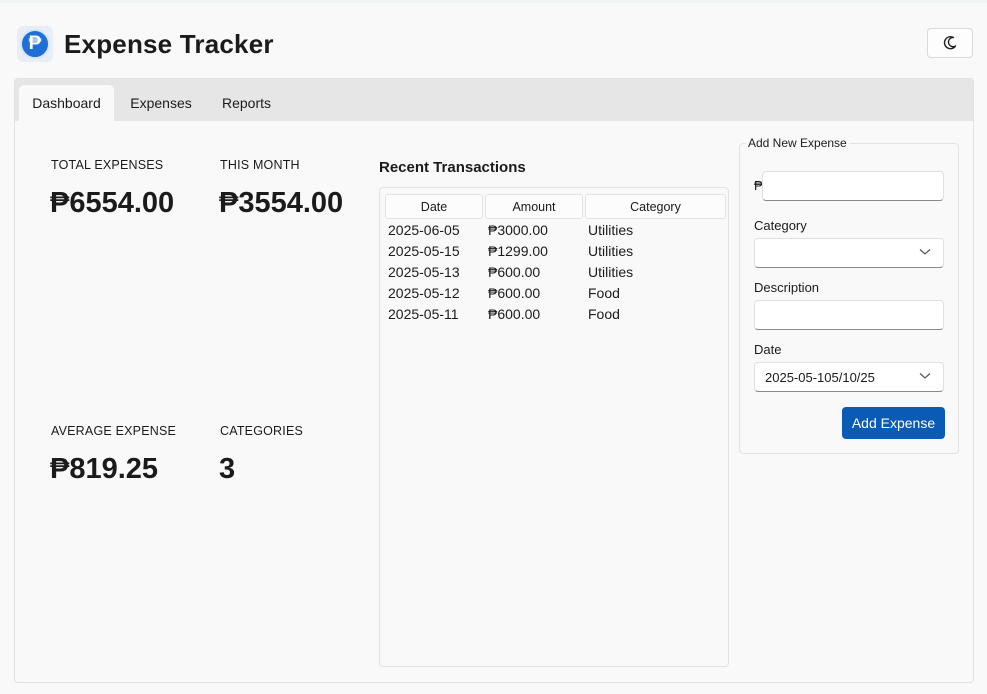  Describe the element at coordinates (655, 206) in the screenshot. I see `column-header-category: Category` at that location.